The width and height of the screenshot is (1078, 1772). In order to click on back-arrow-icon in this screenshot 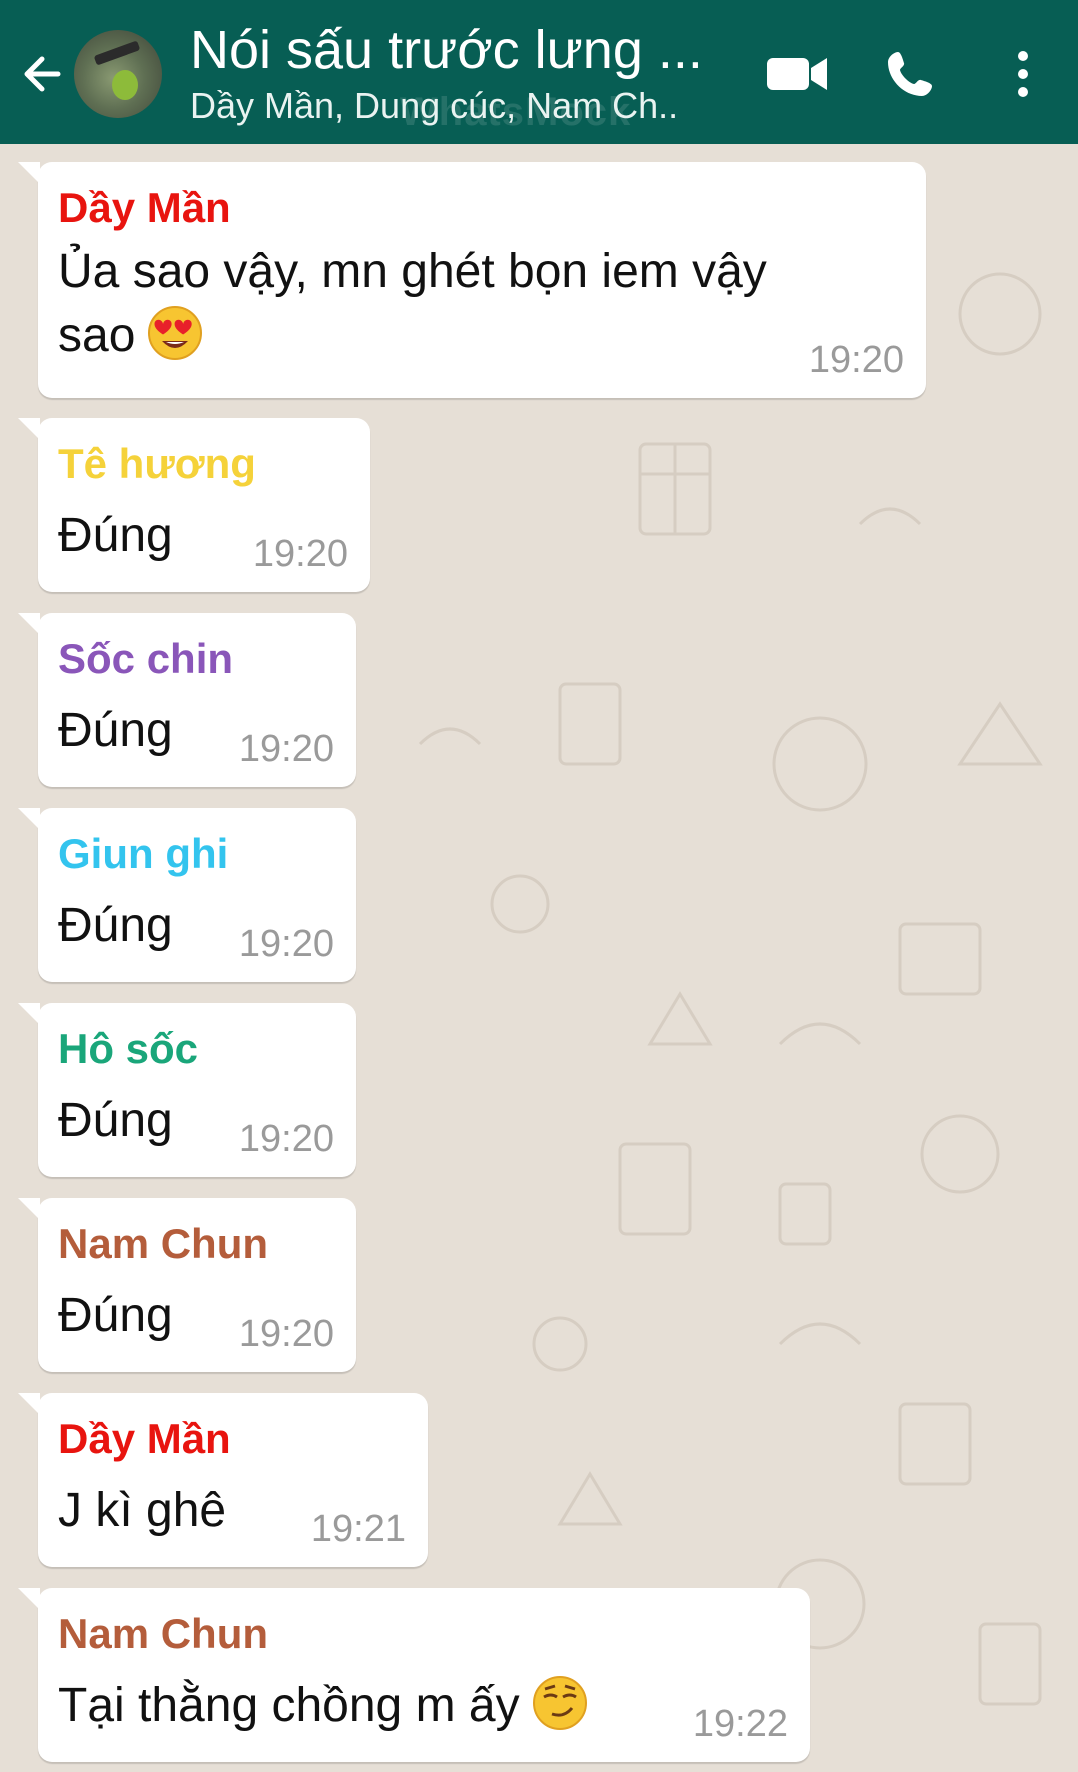, I will do `click(44, 74)`.